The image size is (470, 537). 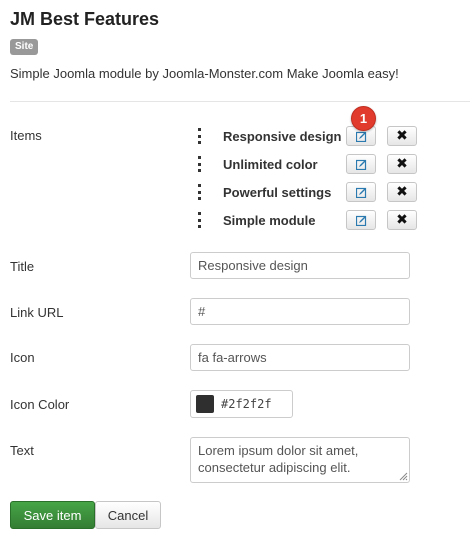 I want to click on item-label: Unlimited color, so click(x=270, y=164).